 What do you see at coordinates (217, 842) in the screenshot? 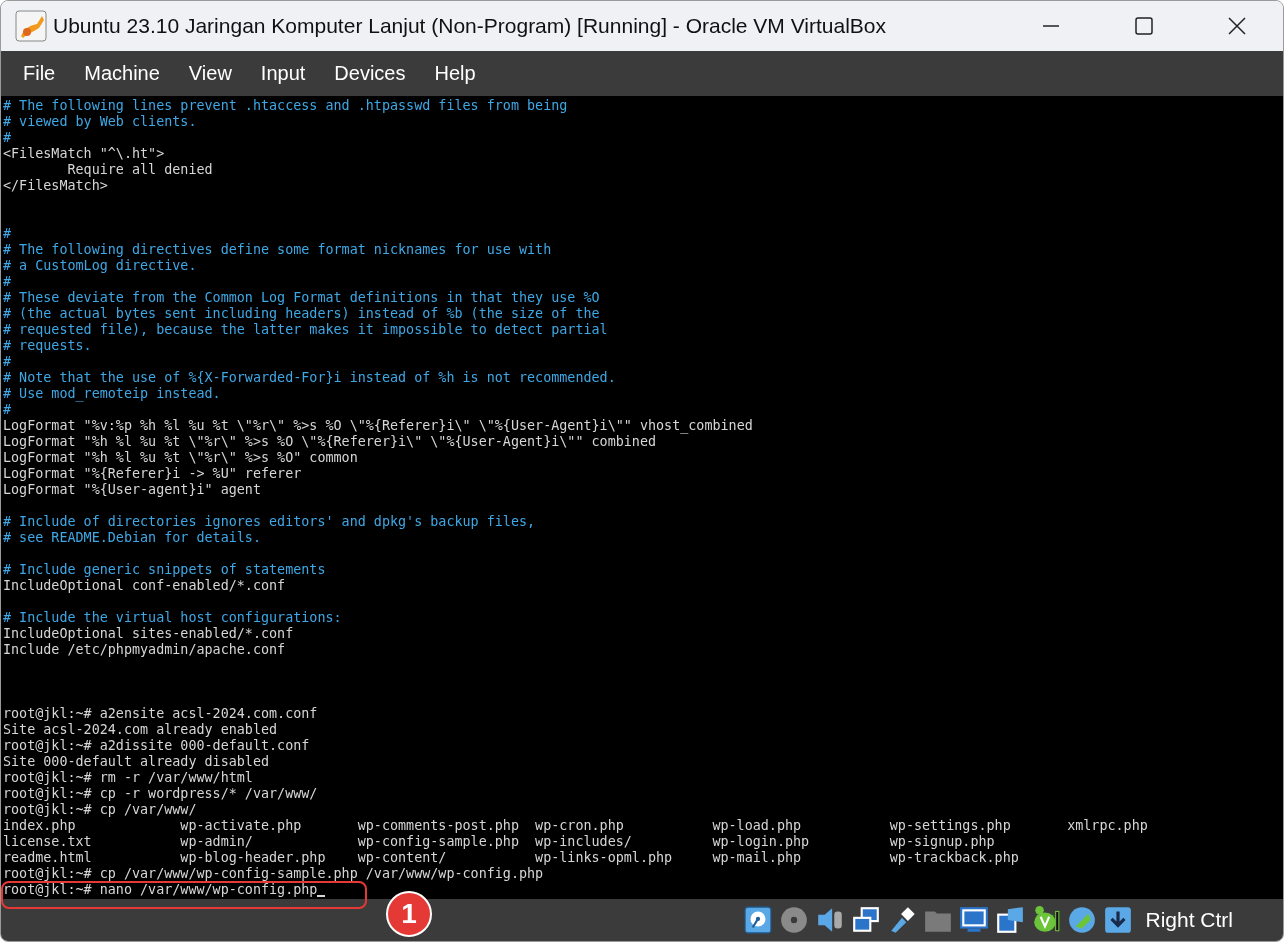
I see `file-name: wp-admin/` at bounding box center [217, 842].